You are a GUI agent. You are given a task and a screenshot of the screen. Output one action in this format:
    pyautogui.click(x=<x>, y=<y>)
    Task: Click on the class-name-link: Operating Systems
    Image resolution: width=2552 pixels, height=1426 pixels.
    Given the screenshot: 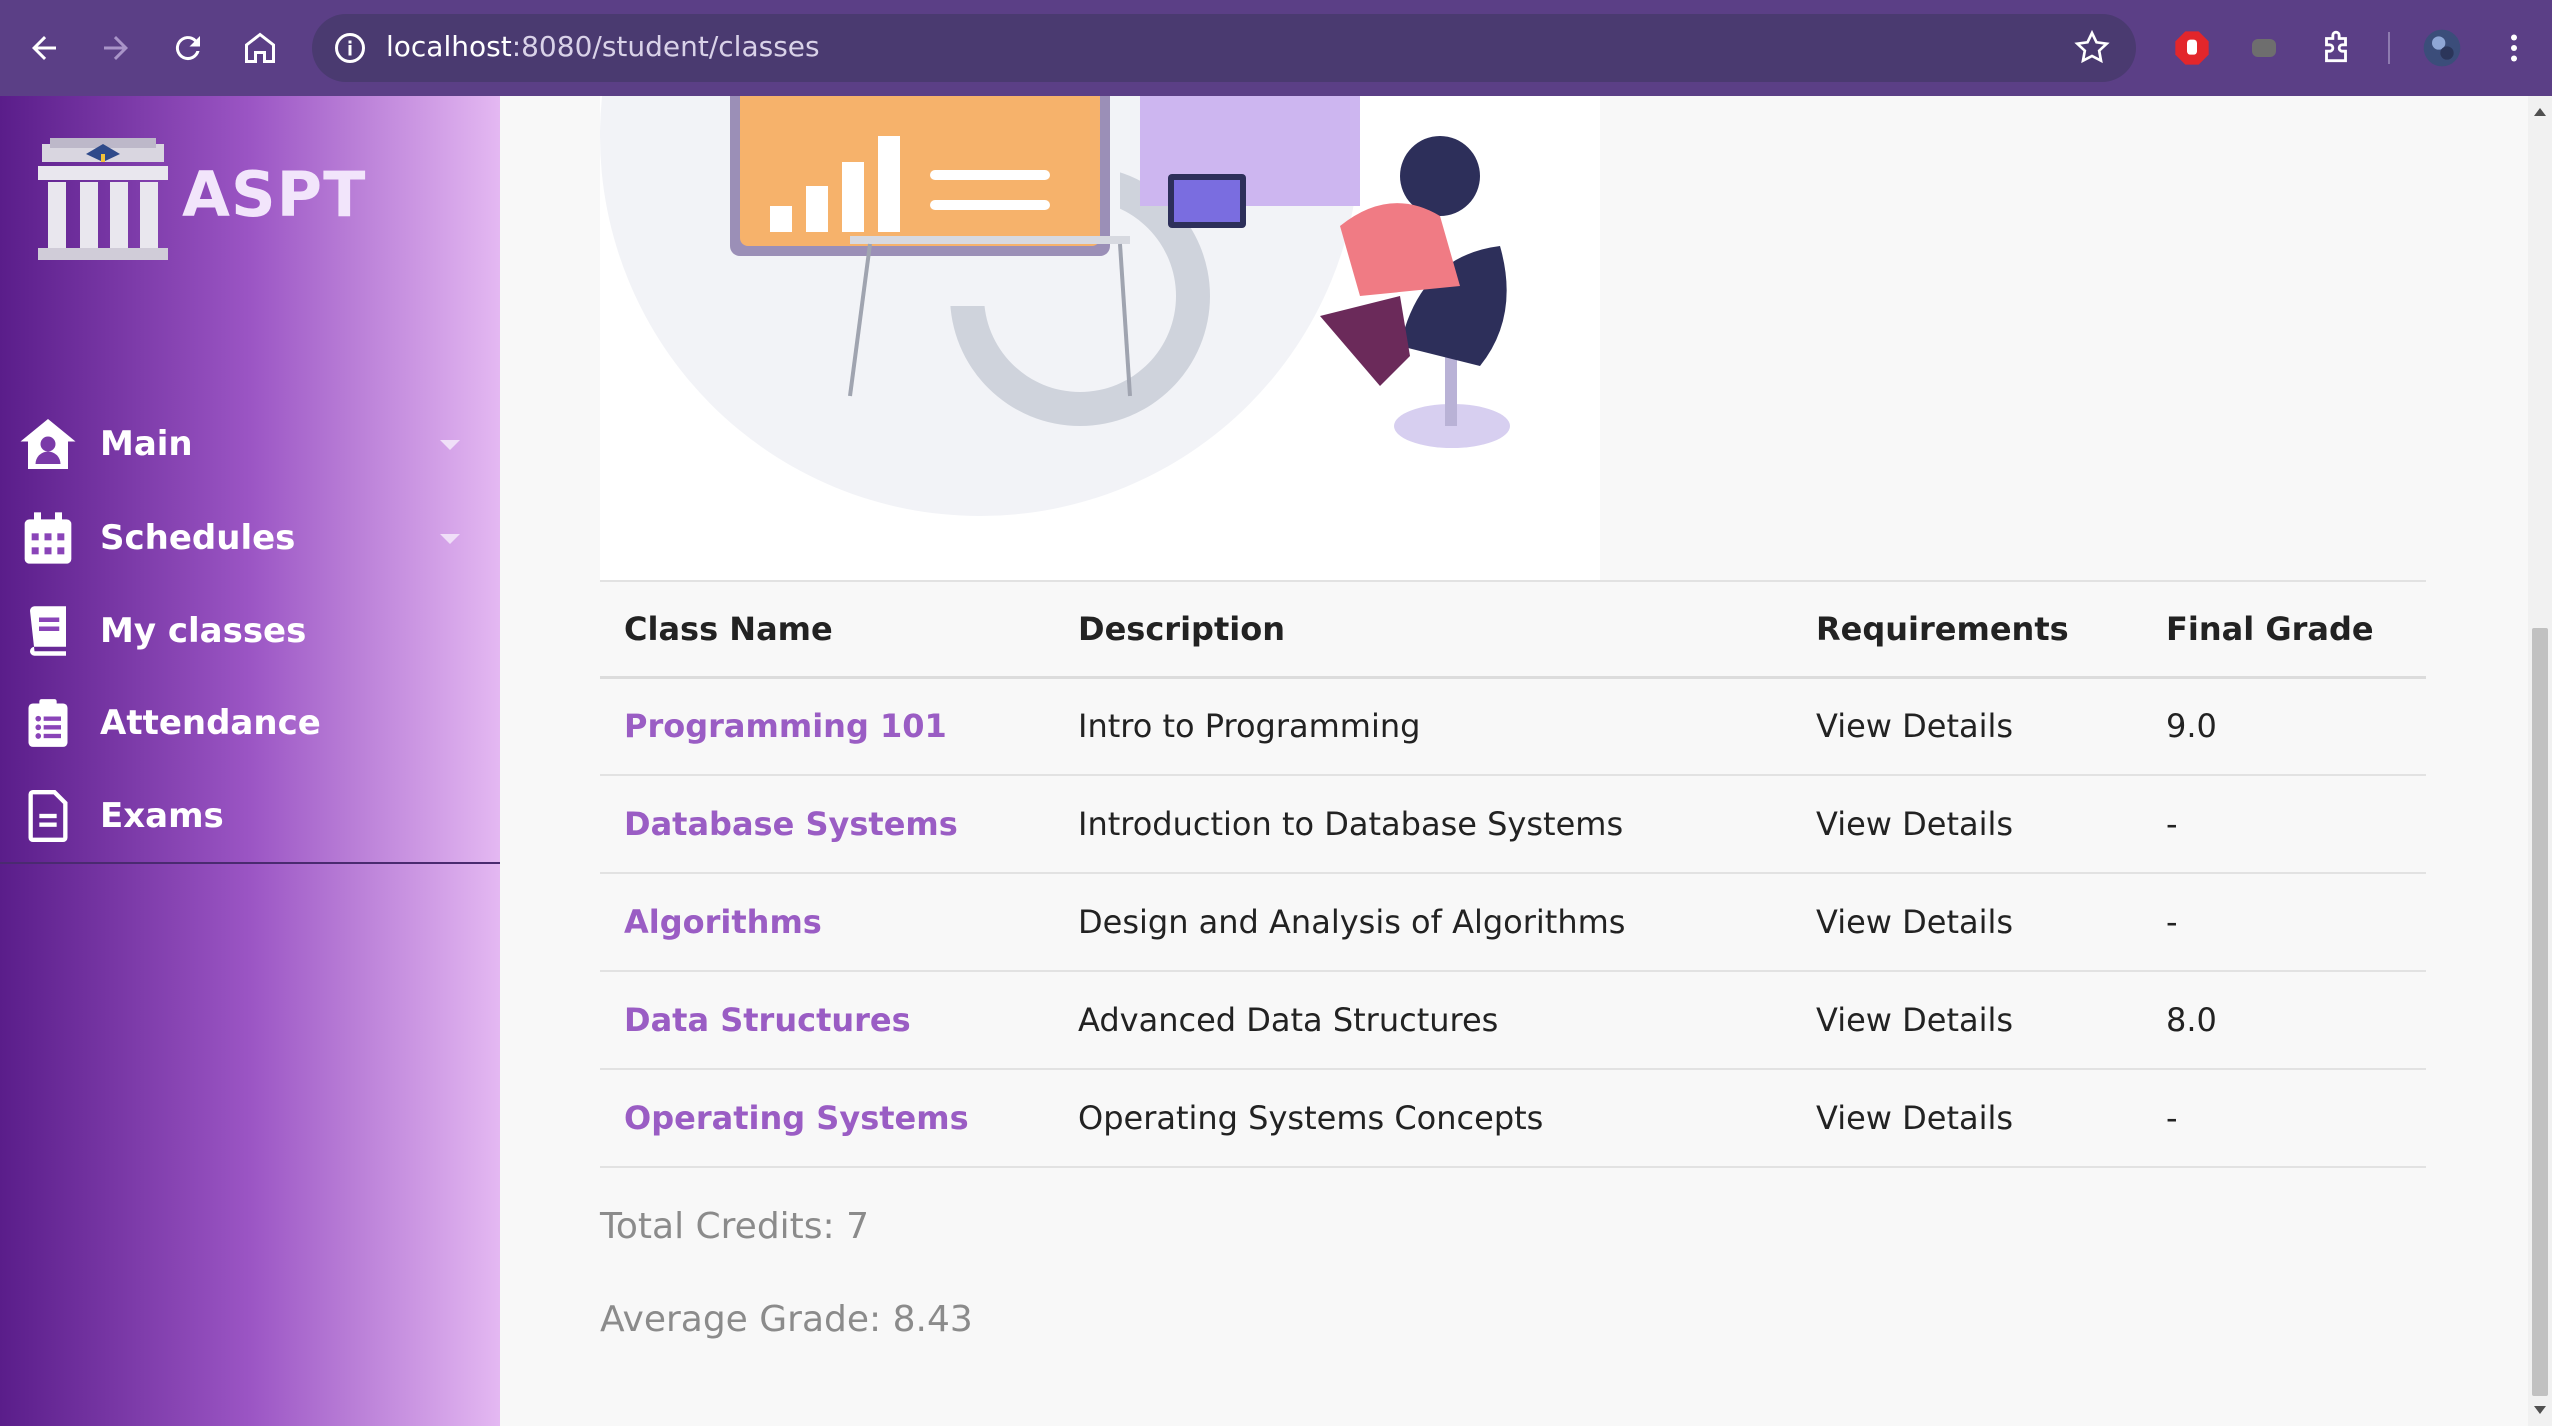 What is the action you would take?
    pyautogui.click(x=827, y=1118)
    